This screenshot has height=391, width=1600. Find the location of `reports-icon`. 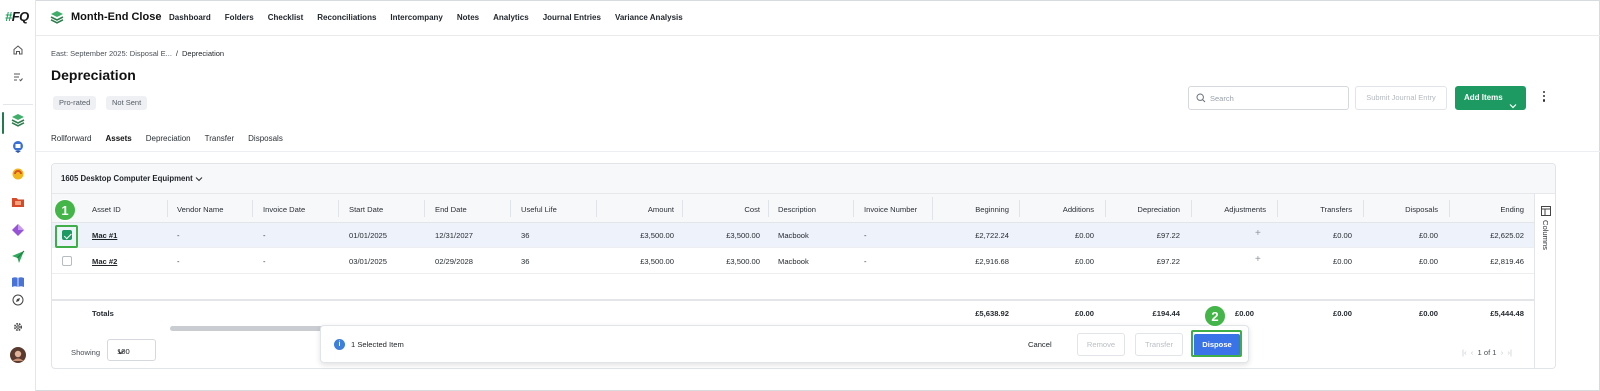

reports-icon is located at coordinates (18, 147).